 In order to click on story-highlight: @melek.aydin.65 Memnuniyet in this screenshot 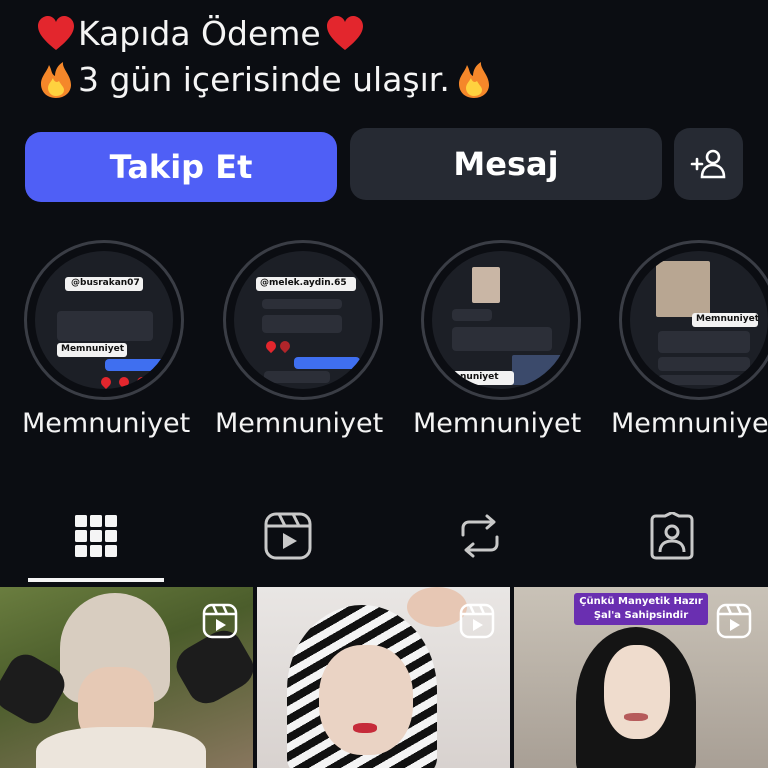, I will do `click(299, 339)`.